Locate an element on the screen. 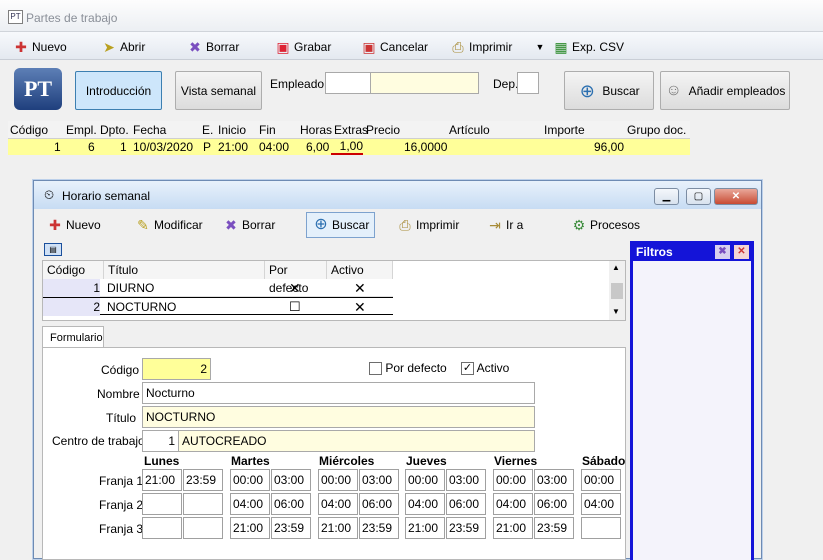 Image resolution: width=823 pixels, height=560 pixels. activo-checkbox: ✓ Activo is located at coordinates (485, 368).